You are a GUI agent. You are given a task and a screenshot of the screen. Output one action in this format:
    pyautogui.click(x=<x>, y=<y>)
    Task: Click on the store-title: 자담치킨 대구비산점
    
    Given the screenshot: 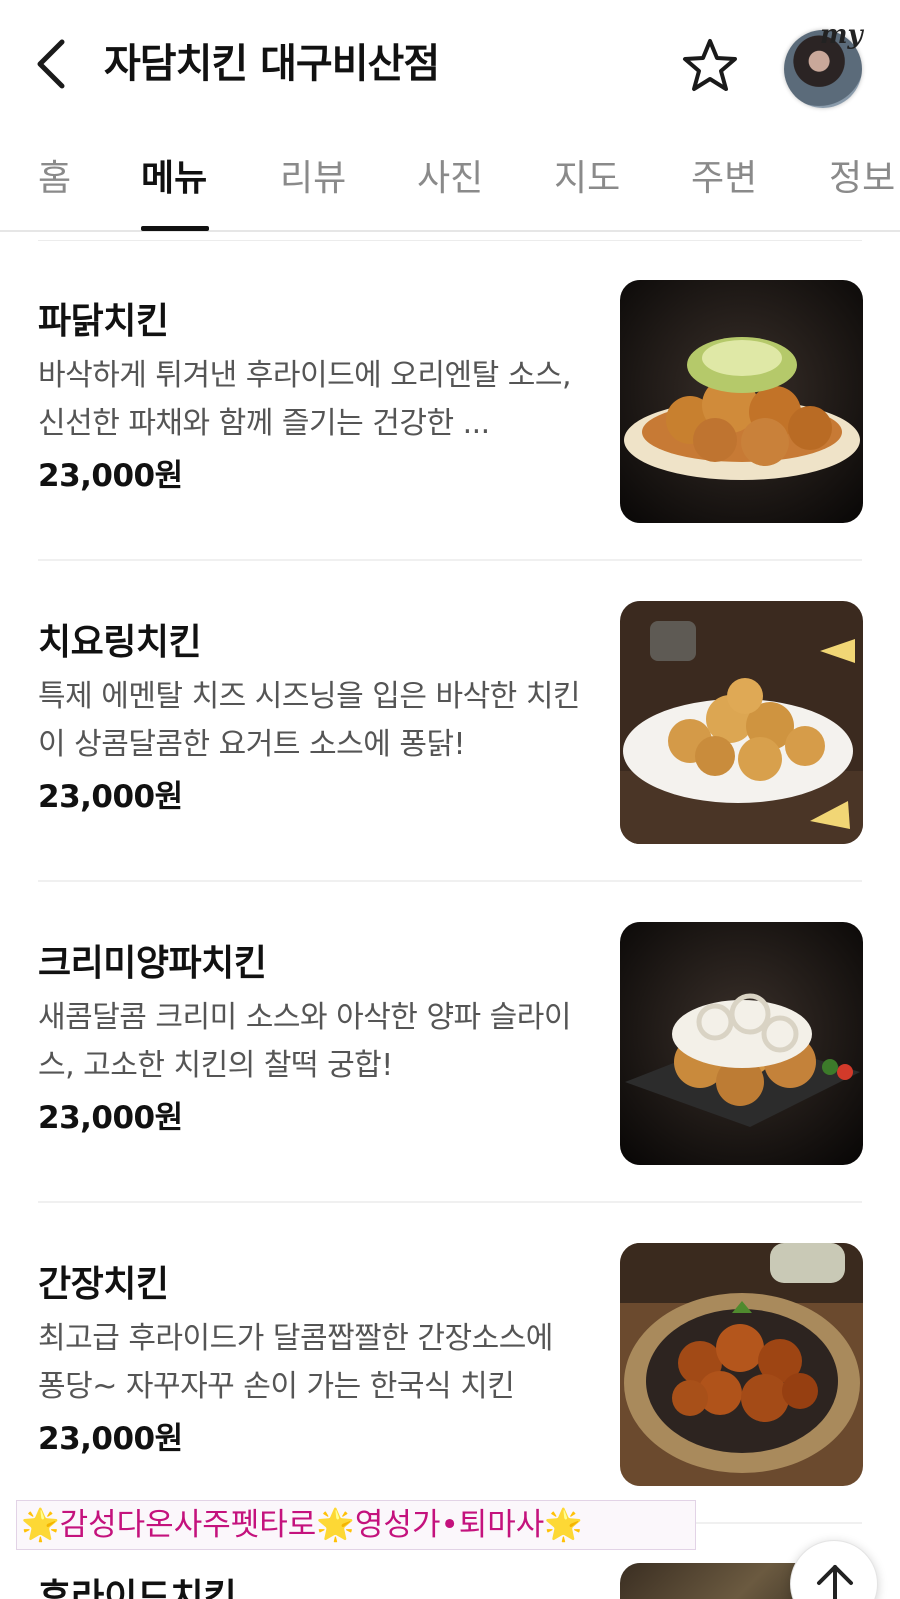 What is the action you would take?
    pyautogui.click(x=272, y=64)
    